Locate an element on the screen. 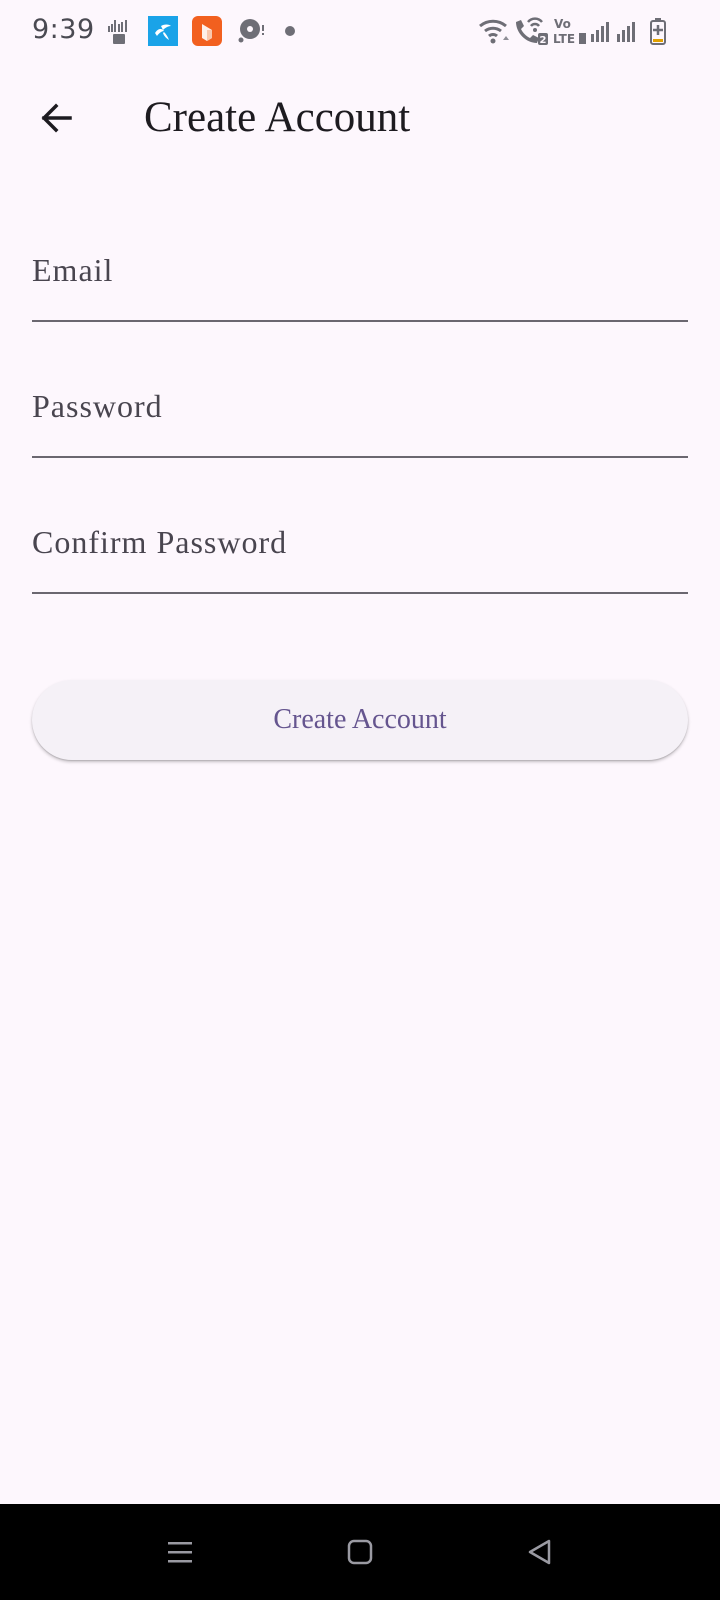  svg-text: Vo is located at coordinates (562, 24).